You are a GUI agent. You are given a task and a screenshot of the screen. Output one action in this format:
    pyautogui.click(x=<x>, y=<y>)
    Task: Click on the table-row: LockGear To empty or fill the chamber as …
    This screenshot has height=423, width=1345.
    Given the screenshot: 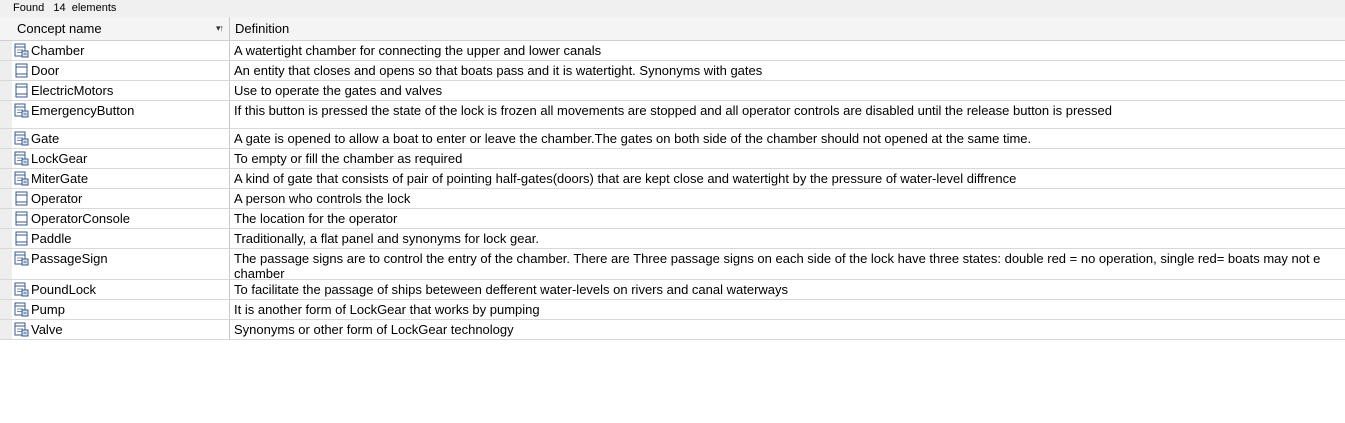 What is the action you would take?
    pyautogui.click(x=672, y=159)
    